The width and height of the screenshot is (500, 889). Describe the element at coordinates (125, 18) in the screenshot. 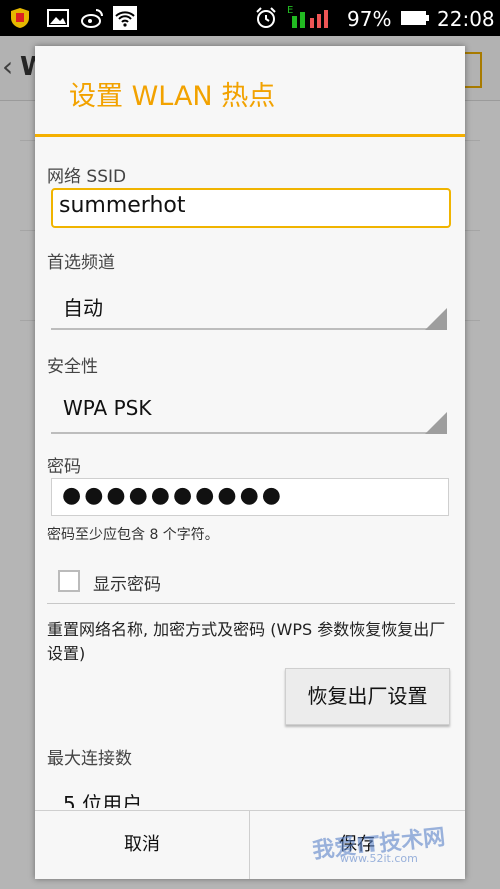

I see `wifi-icon` at that location.